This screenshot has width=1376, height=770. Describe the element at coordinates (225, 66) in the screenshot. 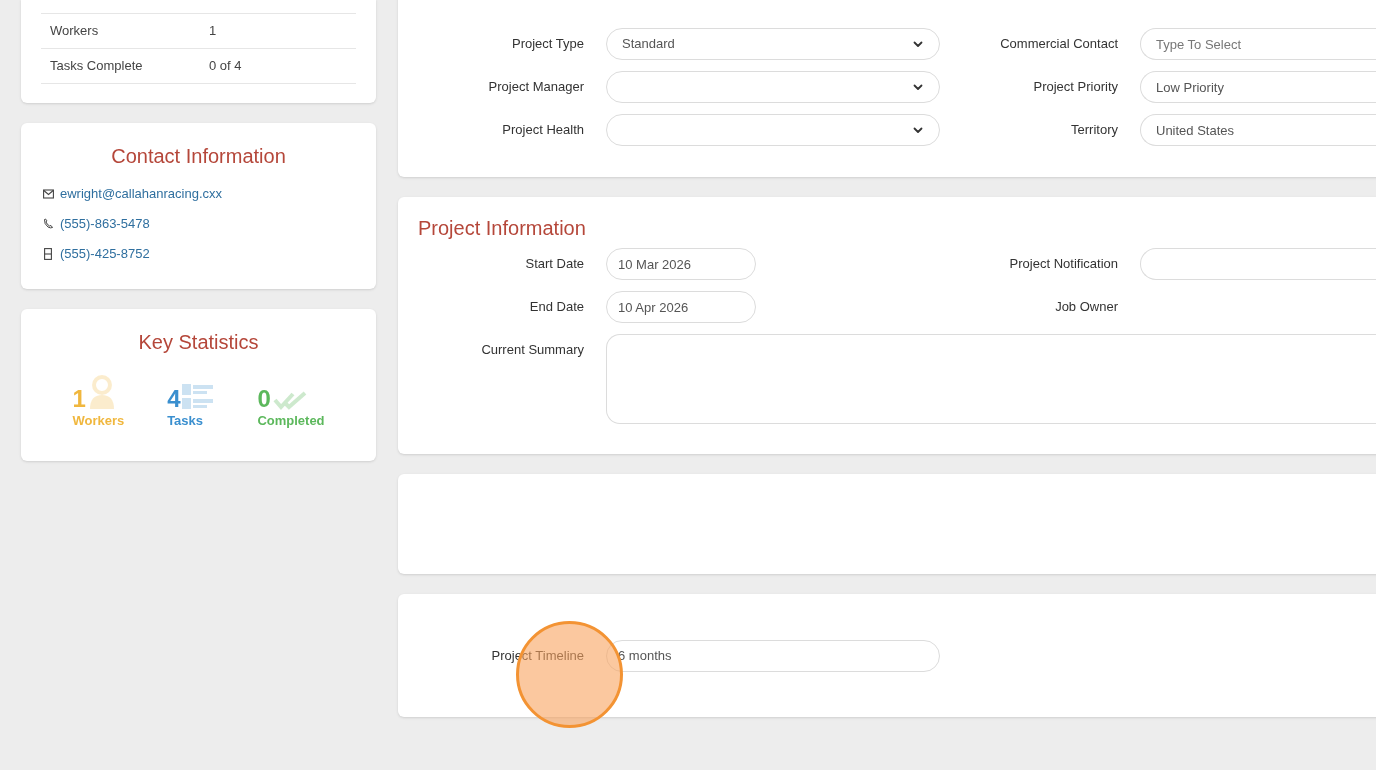

I see `summary-value: 0 of 4` at that location.